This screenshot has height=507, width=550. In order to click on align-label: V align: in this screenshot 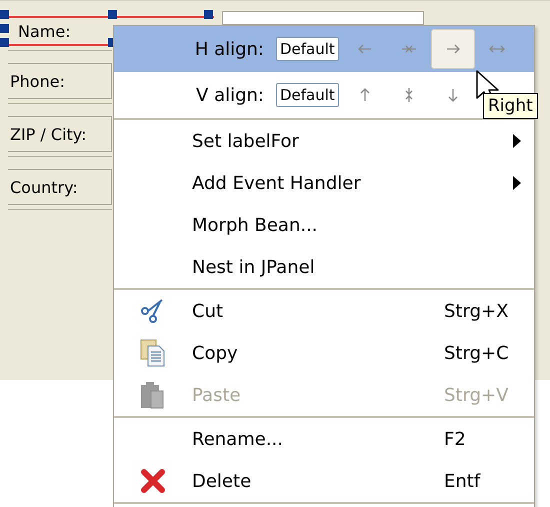, I will do `click(230, 95)`.